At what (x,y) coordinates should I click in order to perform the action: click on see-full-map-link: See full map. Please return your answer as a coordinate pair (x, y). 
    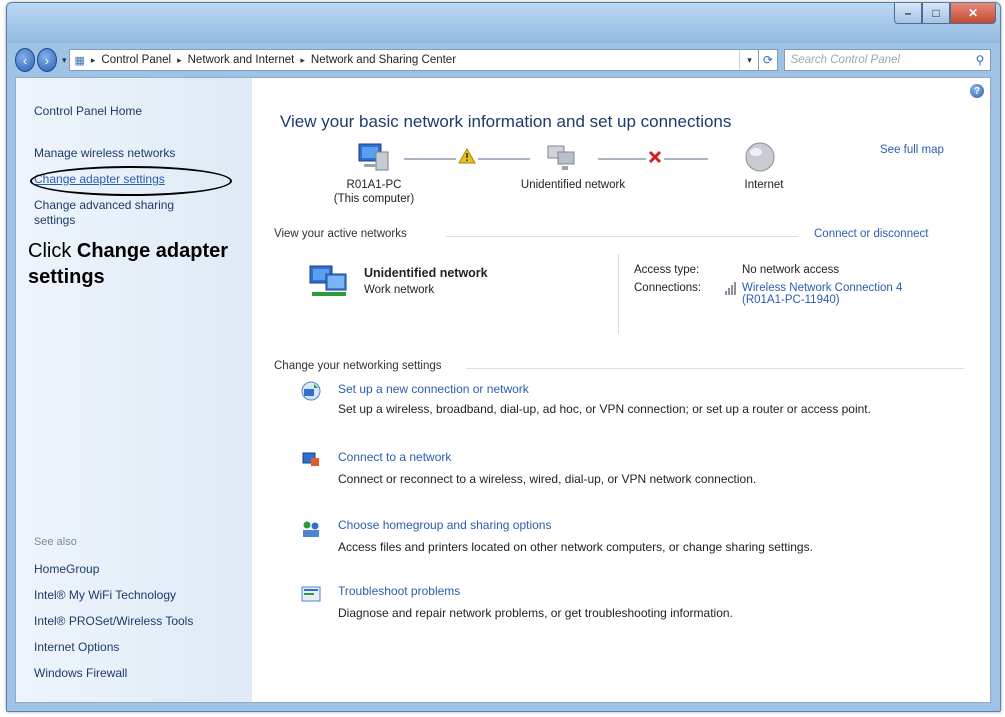
    Looking at the image, I should click on (912, 150).